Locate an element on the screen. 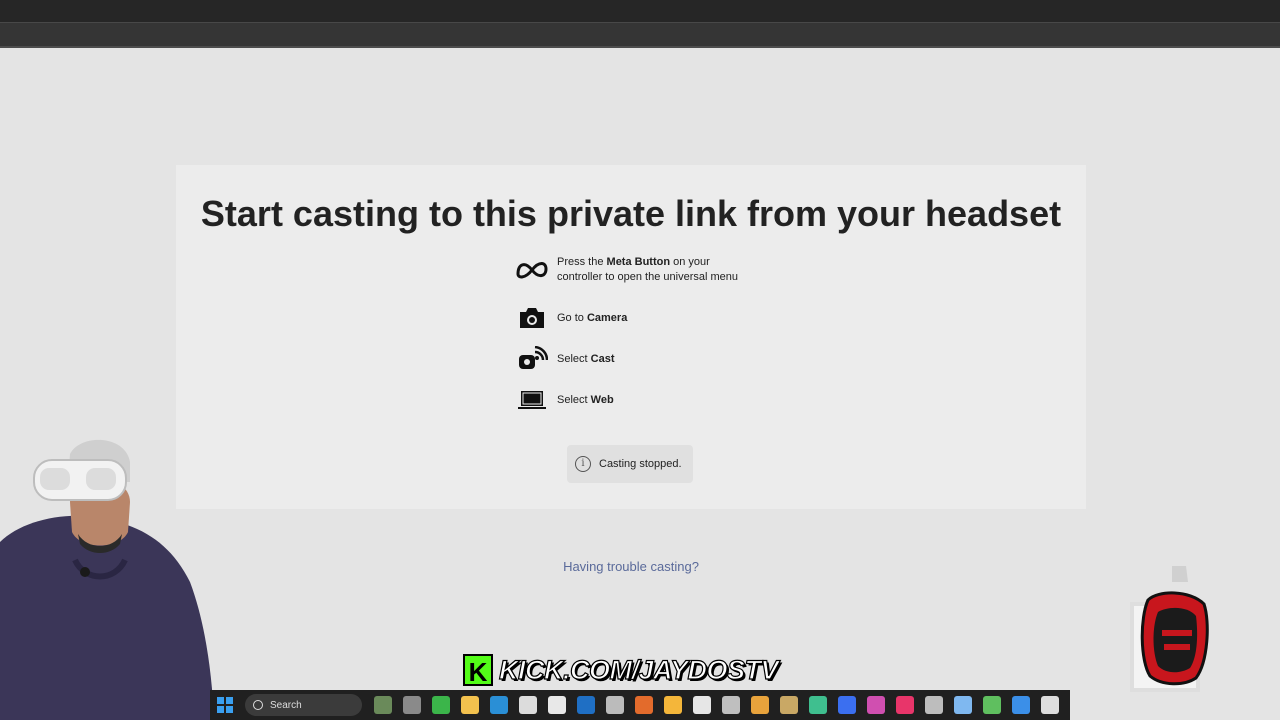 This screenshot has height=720, width=1280. step-text: on your is located at coordinates (690, 262).